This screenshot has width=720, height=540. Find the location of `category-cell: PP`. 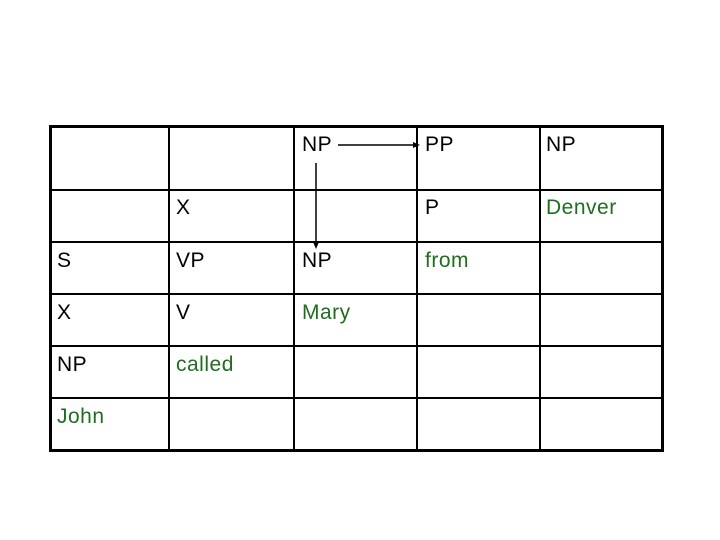

category-cell: PP is located at coordinates (440, 144).